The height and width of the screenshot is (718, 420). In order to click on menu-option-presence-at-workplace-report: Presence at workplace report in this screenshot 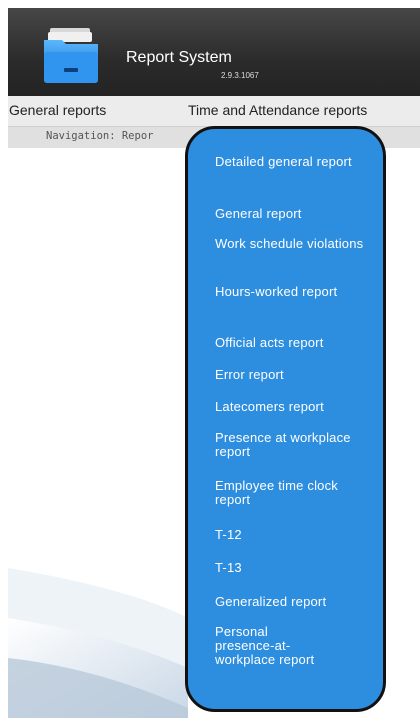, I will do `click(295, 445)`.